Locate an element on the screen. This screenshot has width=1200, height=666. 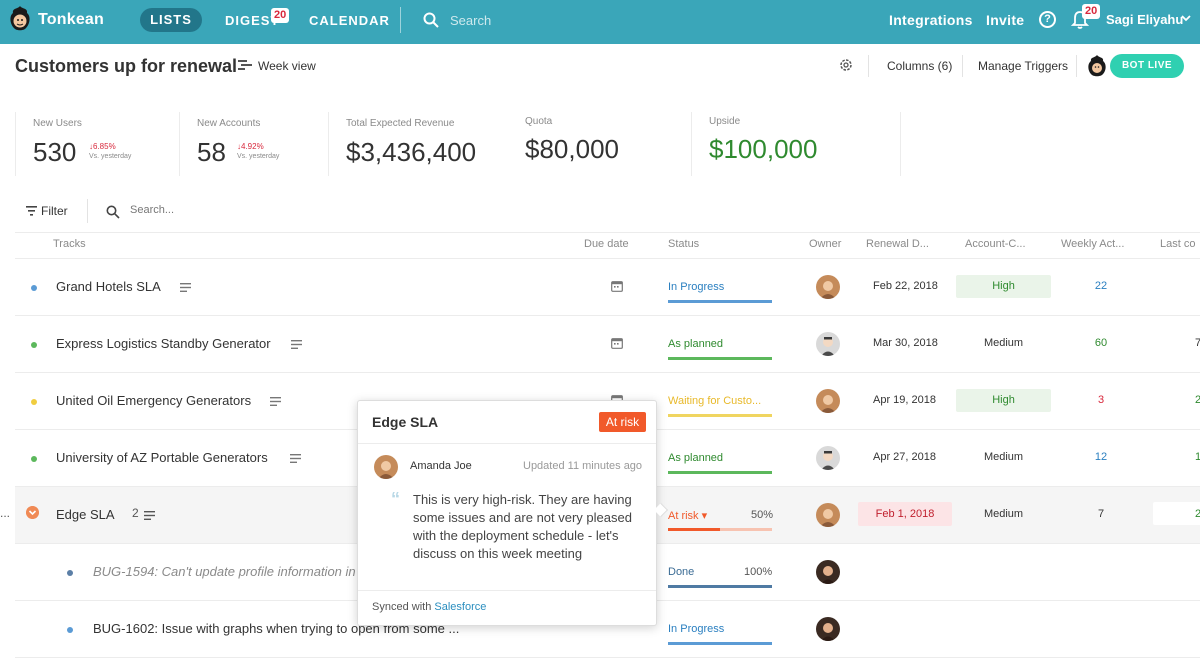
status-text: At risk ▾ is located at coordinates (687, 515).